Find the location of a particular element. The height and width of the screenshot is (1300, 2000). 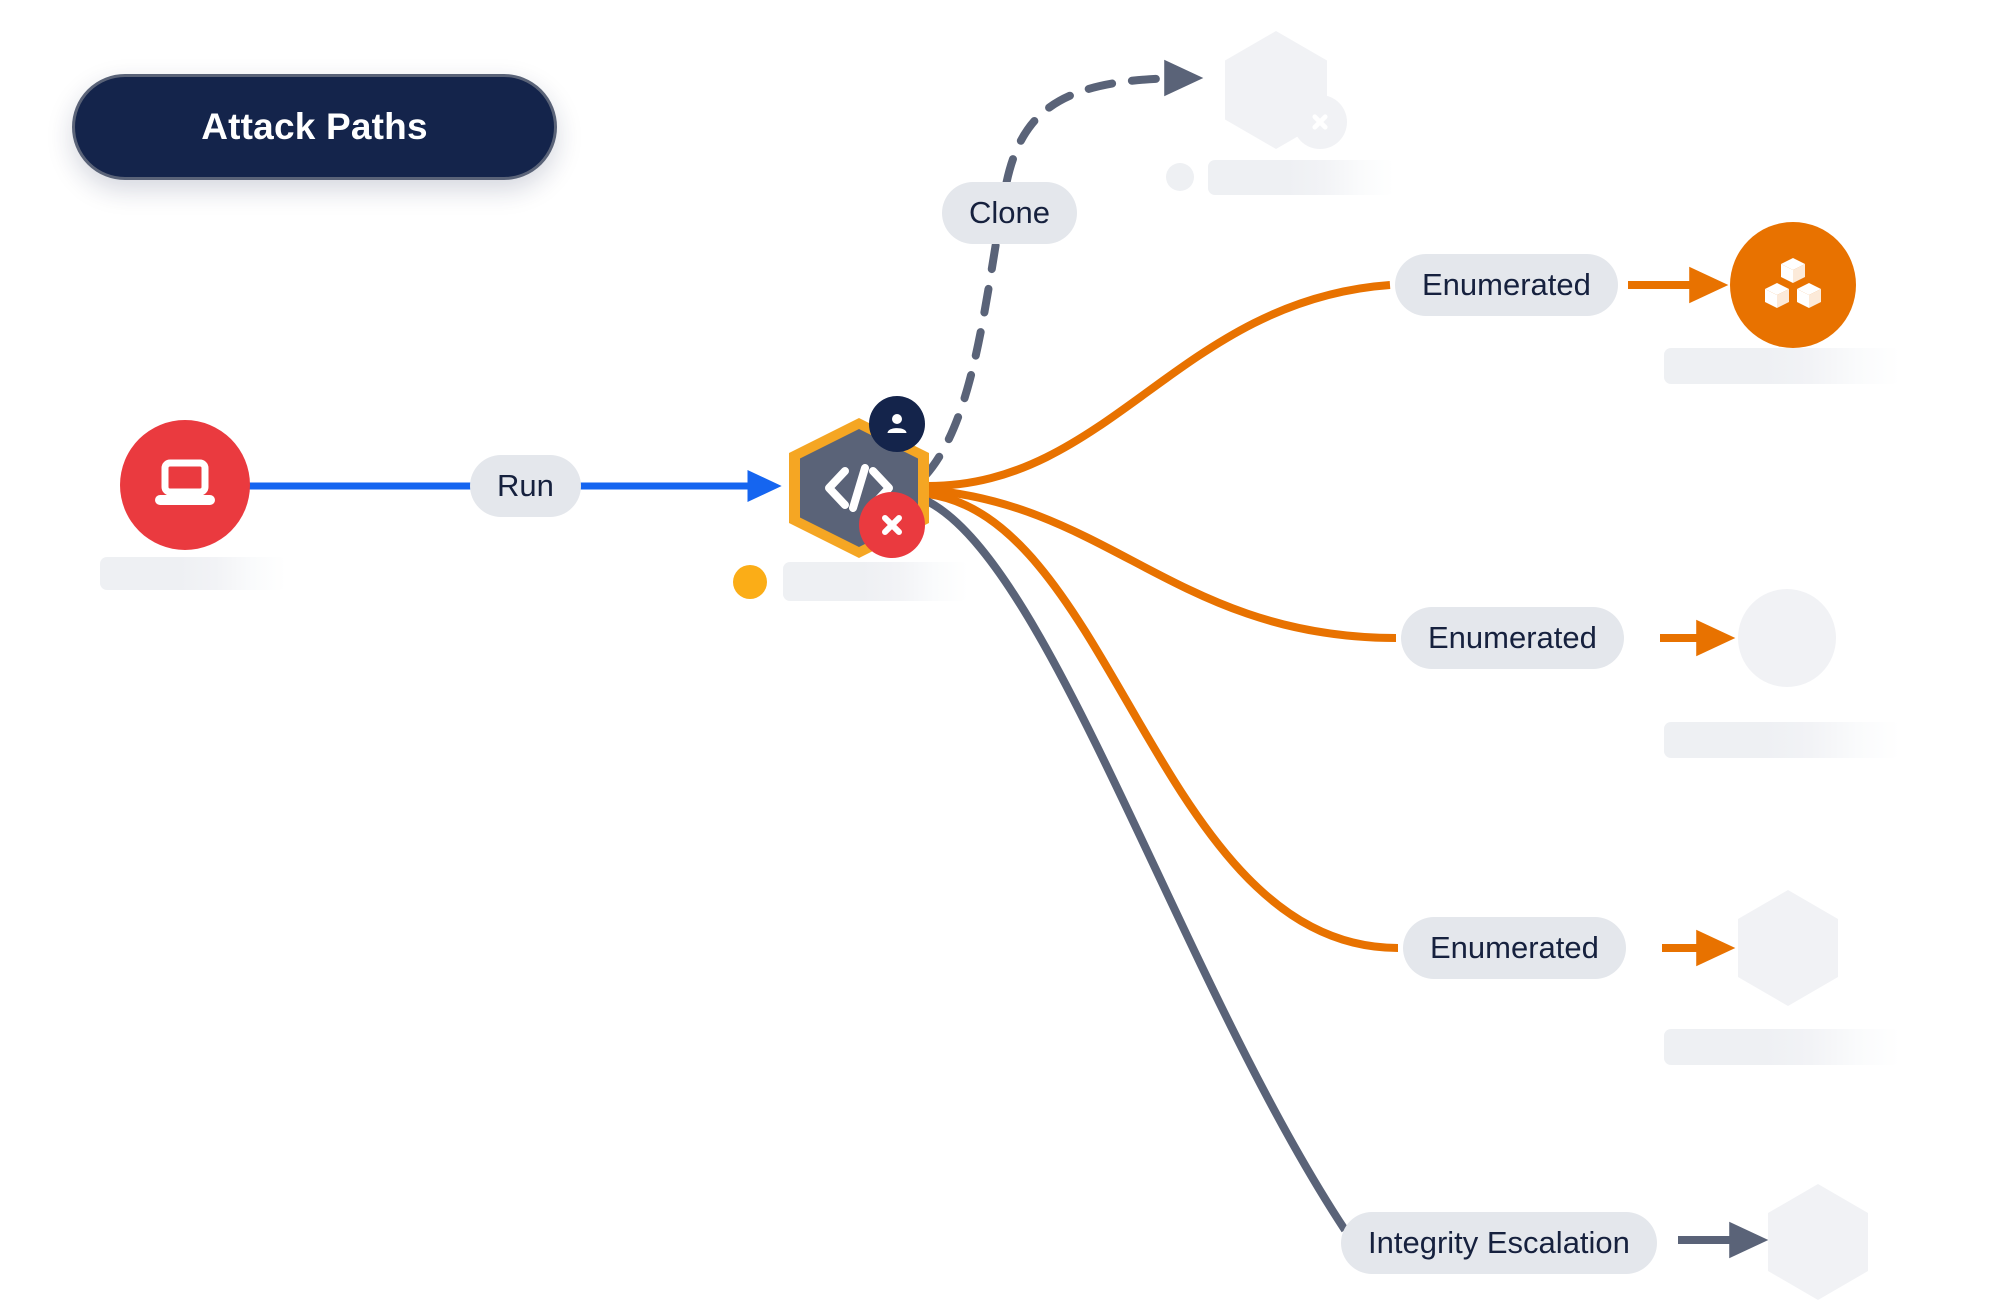

node-enumerated-hex-target is located at coordinates (1788, 948).